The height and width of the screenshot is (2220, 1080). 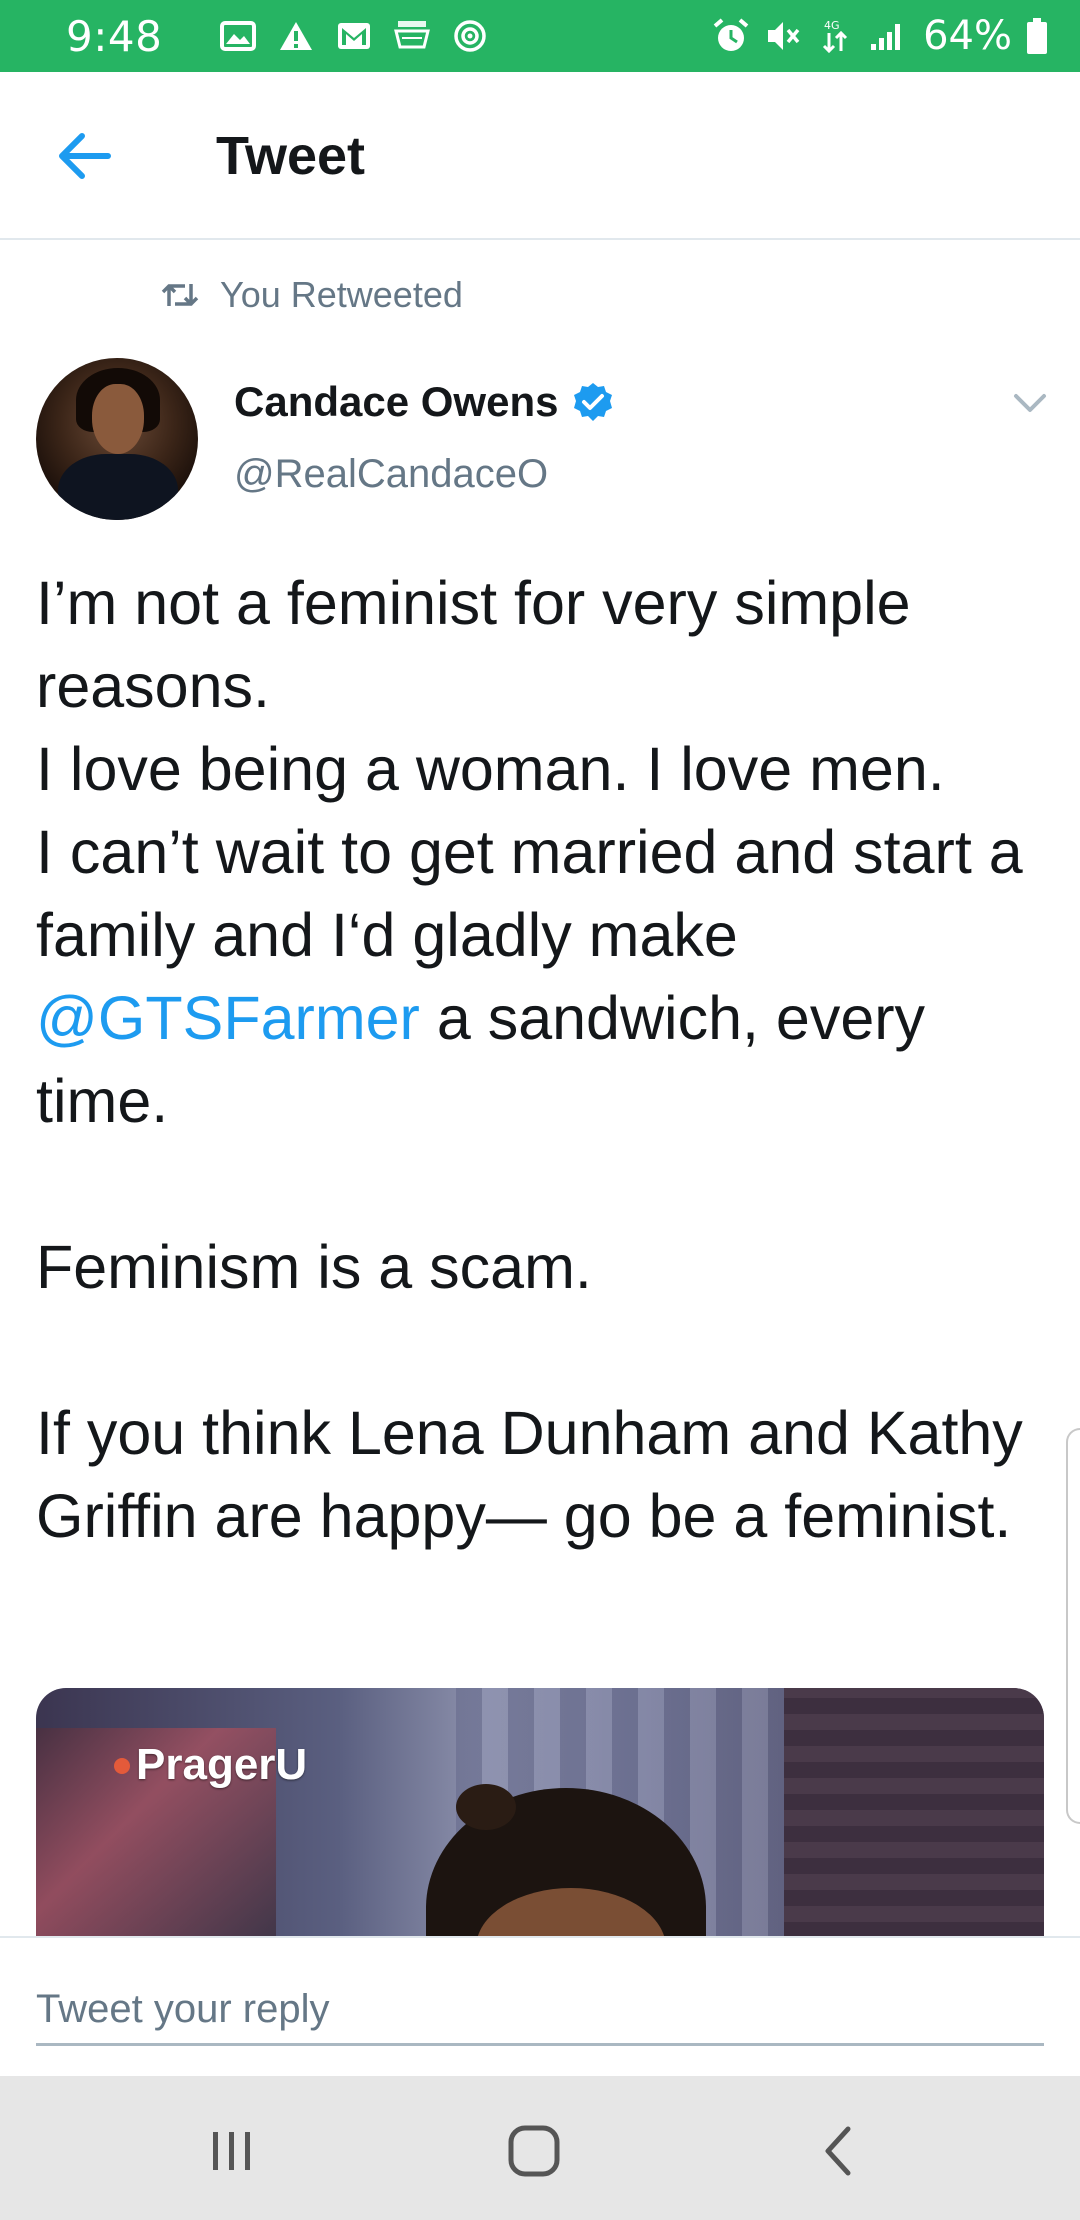 I want to click on svg-text: 4G, so click(x=832, y=25).